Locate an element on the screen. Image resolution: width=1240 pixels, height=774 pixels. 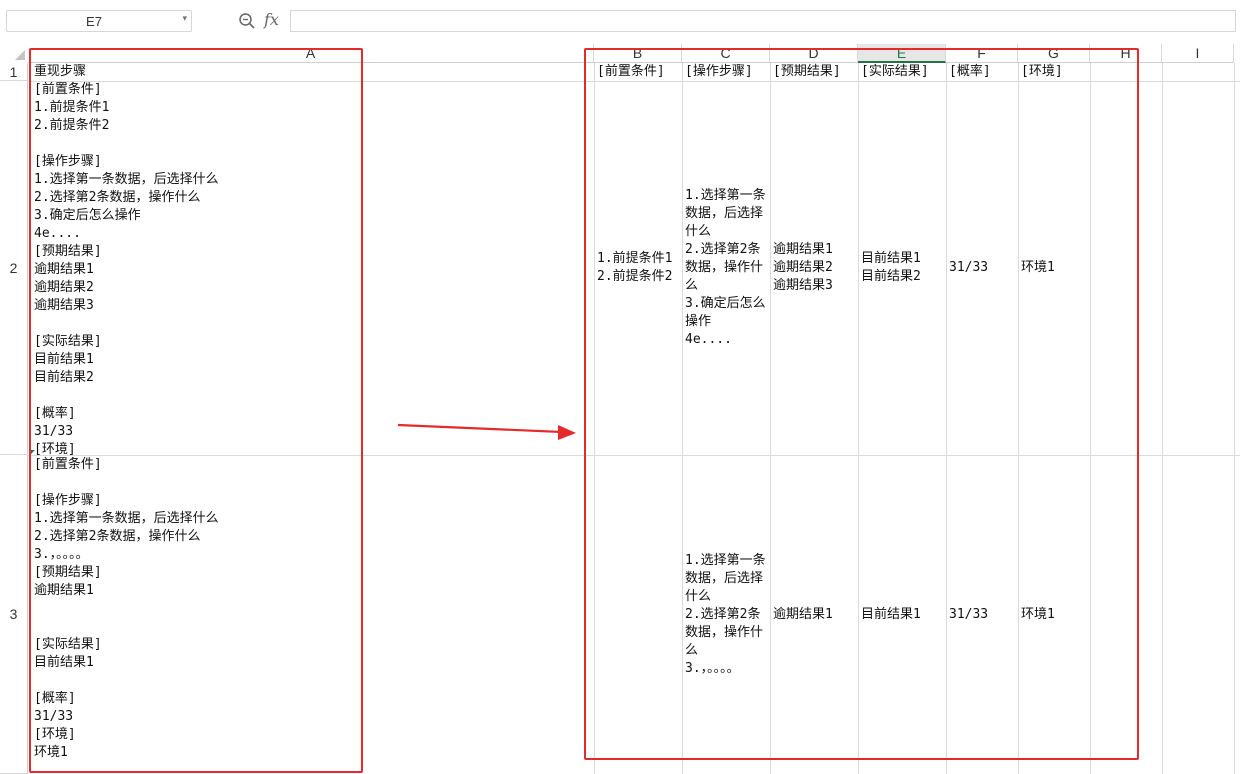
row-header-3: 3 is located at coordinates (14, 614).